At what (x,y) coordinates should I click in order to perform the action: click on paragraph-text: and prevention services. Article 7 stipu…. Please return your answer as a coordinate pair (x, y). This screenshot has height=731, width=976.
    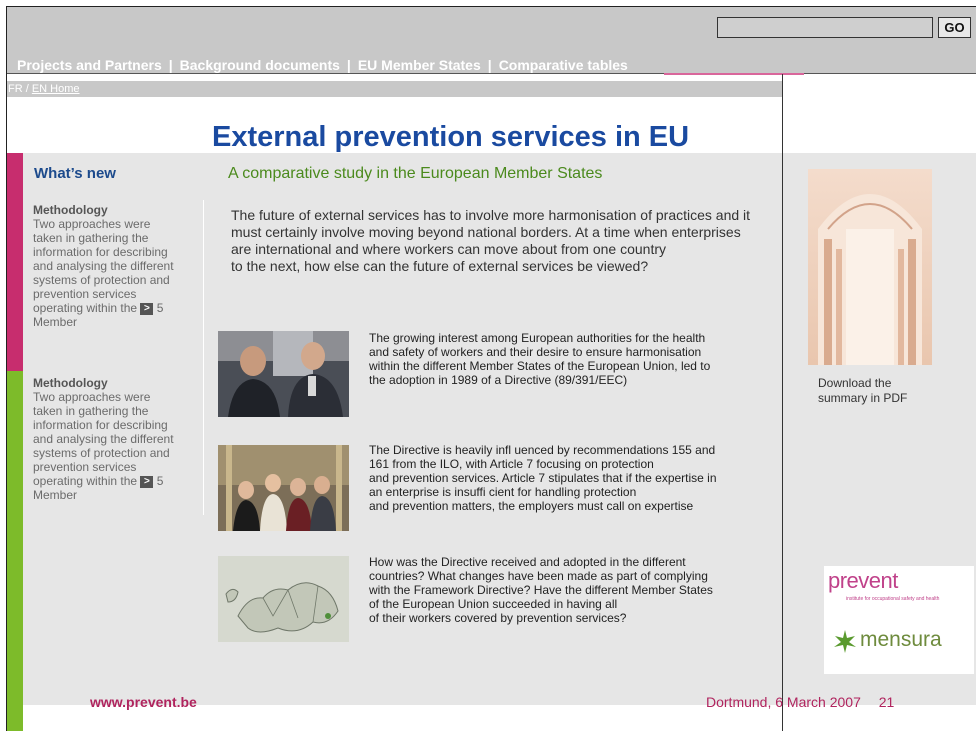
    Looking at the image, I should click on (543, 485).